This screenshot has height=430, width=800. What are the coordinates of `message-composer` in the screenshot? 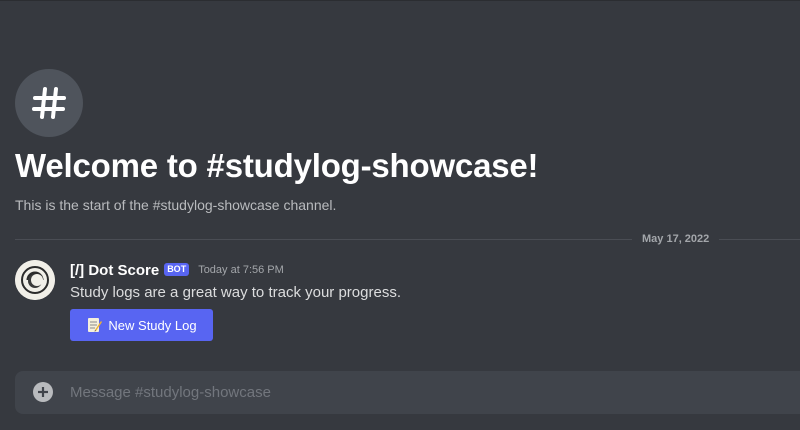 It's located at (407, 392).